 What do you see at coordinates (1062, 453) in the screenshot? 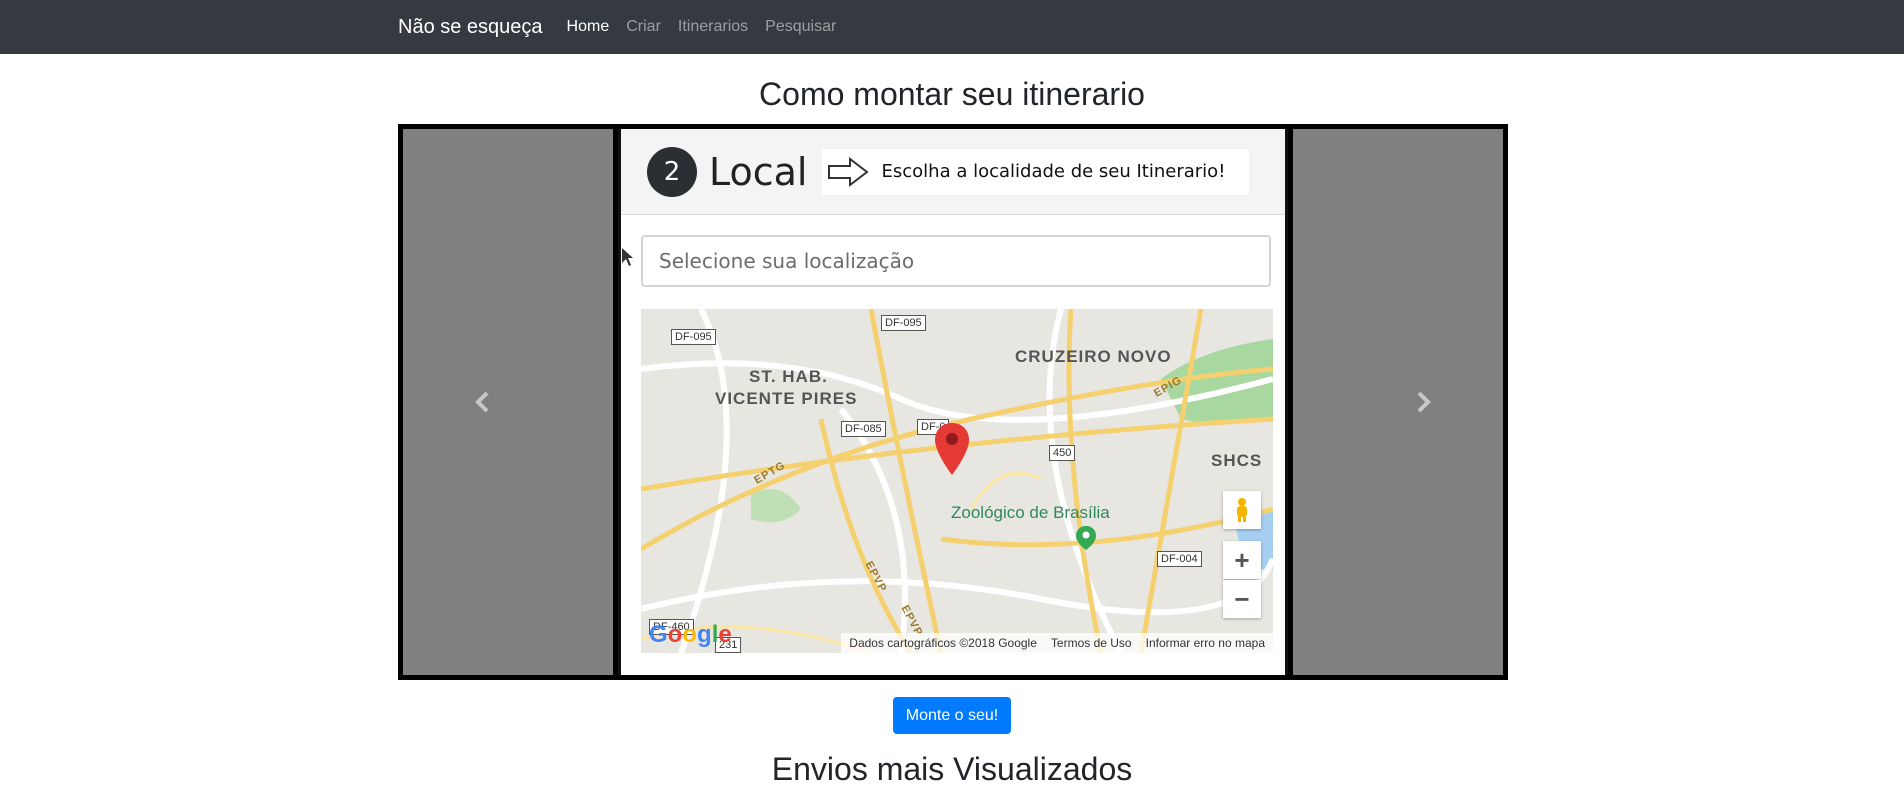
I see `road-tag: 450` at bounding box center [1062, 453].